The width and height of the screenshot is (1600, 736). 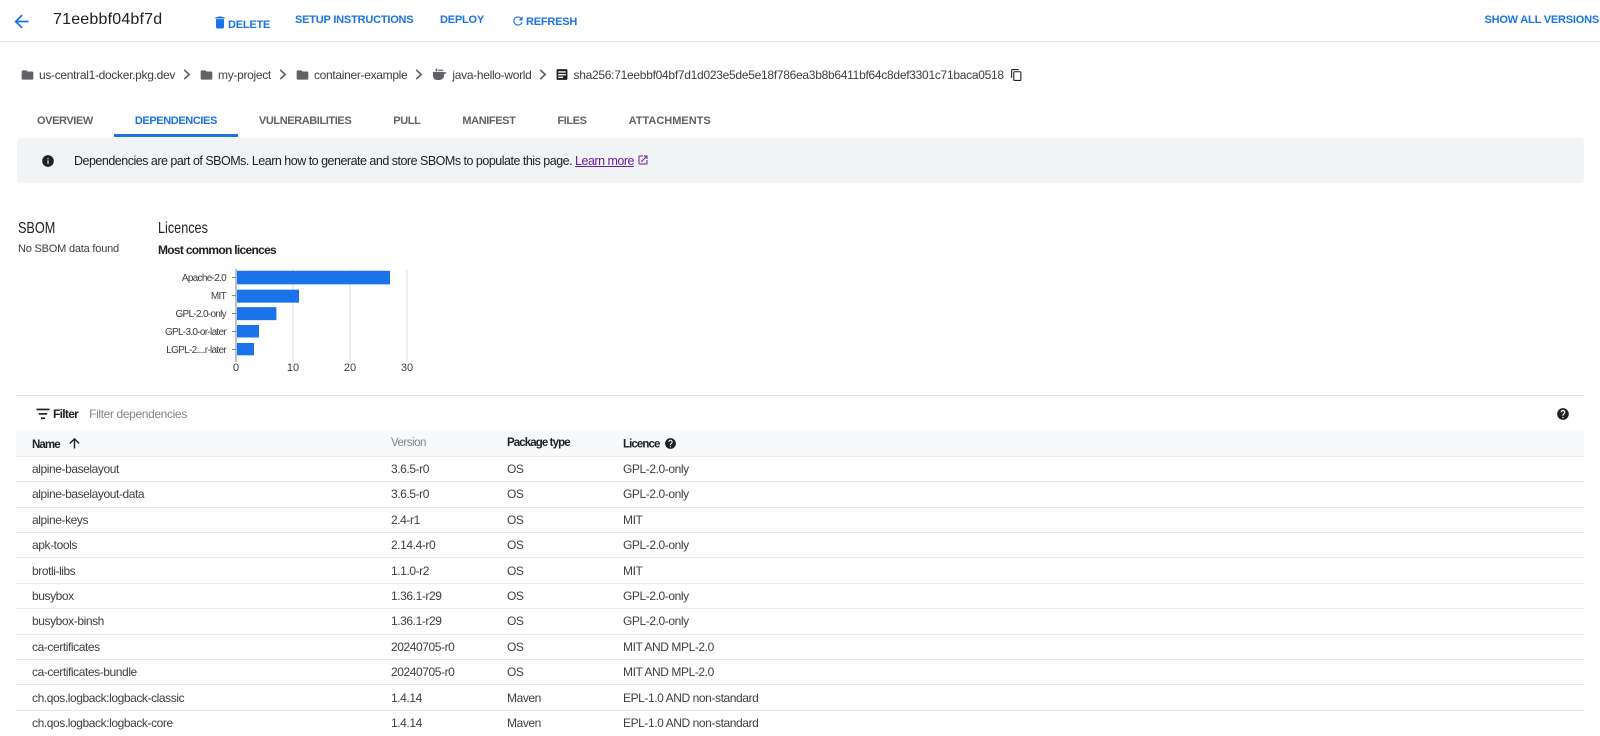 I want to click on svg-text: MIT, so click(x=219, y=296).